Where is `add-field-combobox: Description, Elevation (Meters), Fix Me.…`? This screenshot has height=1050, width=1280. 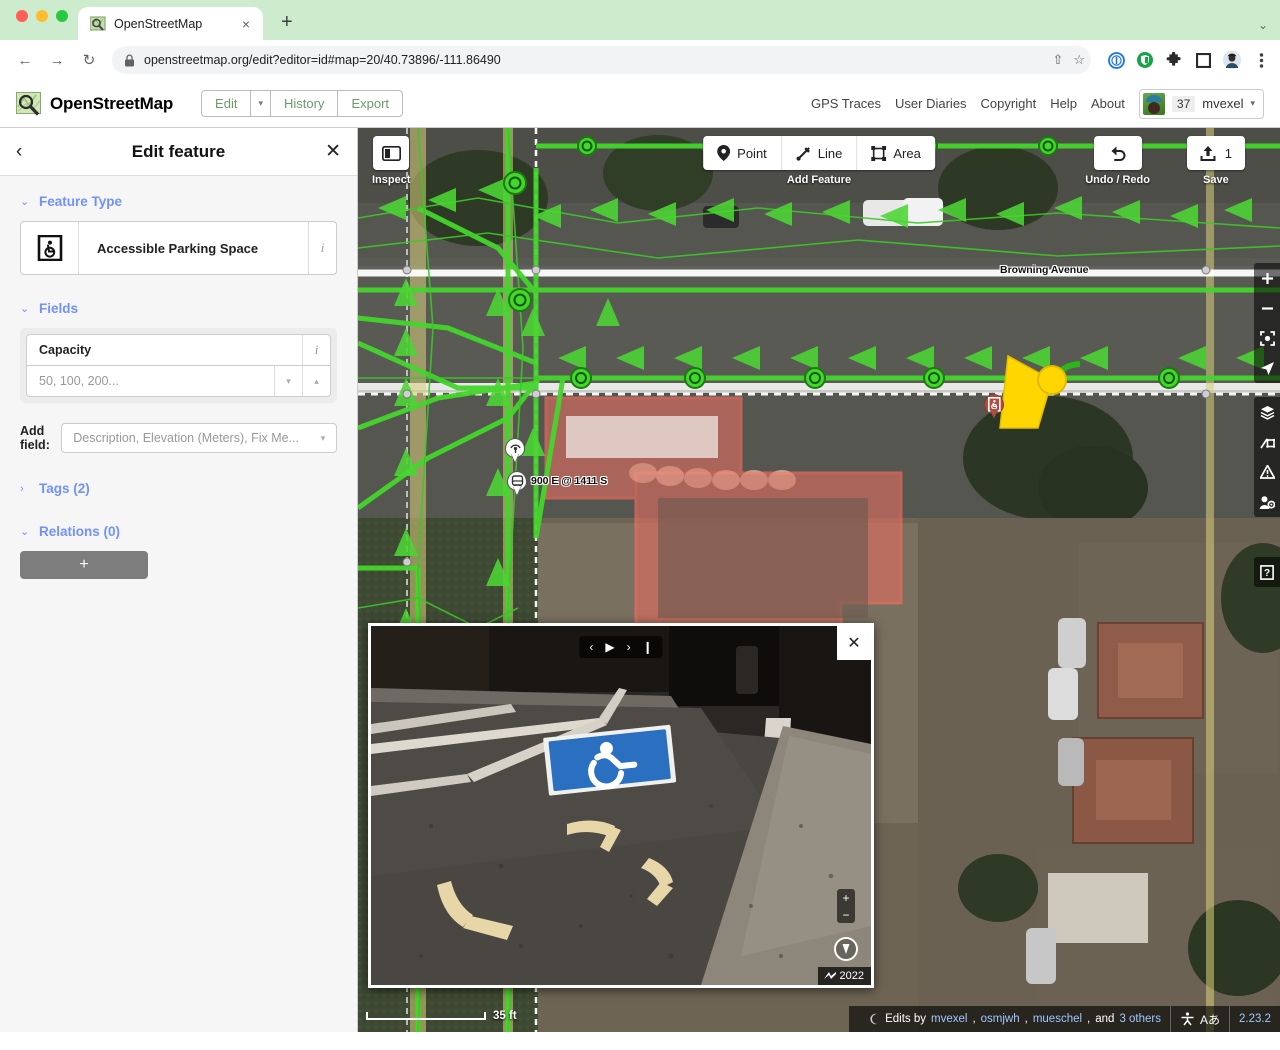
add-field-combobox: Description, Elevation (Meters), Fix Me.… is located at coordinates (199, 438).